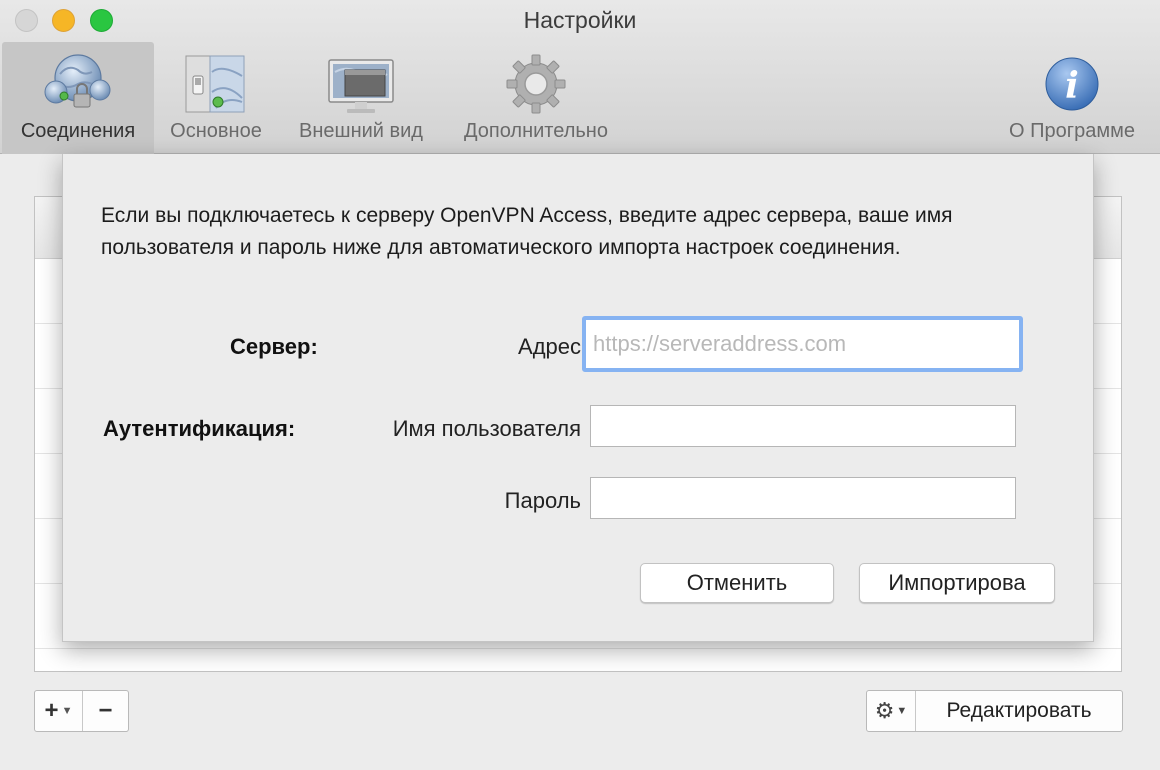  What do you see at coordinates (536, 131) in the screenshot?
I see `tab-advanced-label: Дополнительно` at bounding box center [536, 131].